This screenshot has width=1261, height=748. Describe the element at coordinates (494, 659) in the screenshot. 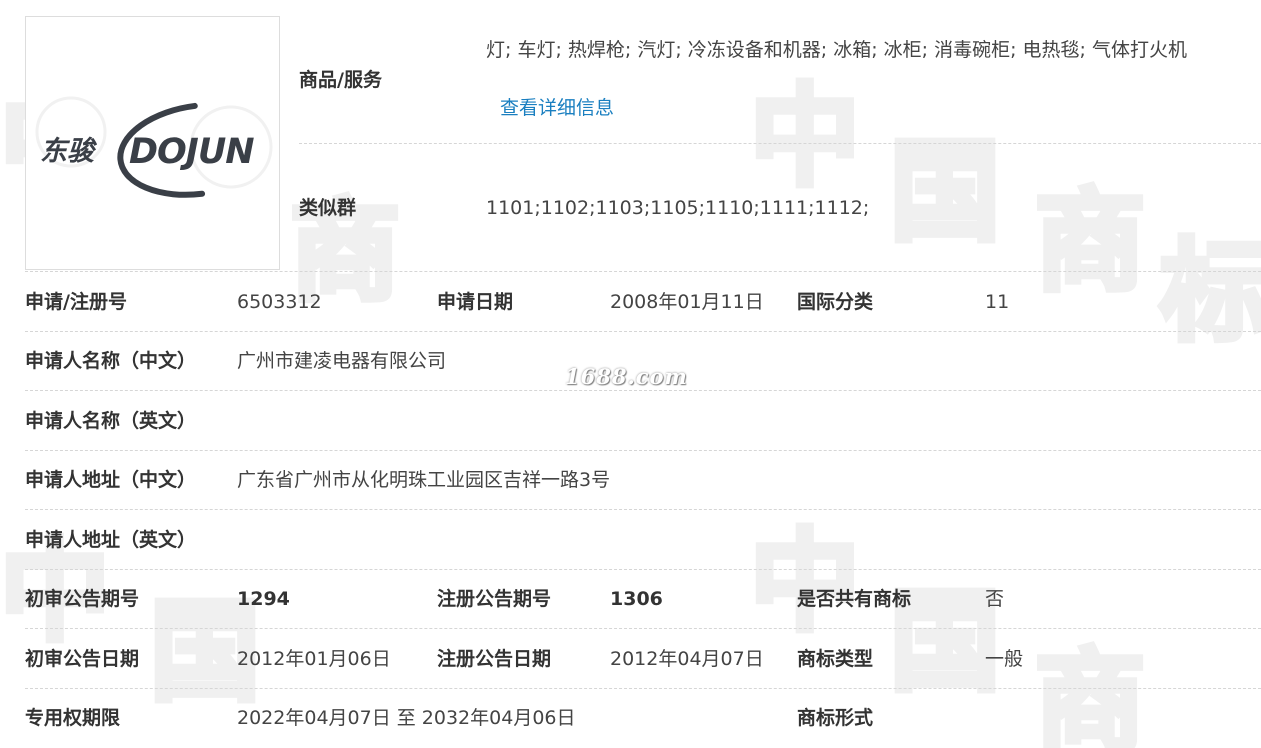

I see `registration-date-label: 注册公告日期` at that location.